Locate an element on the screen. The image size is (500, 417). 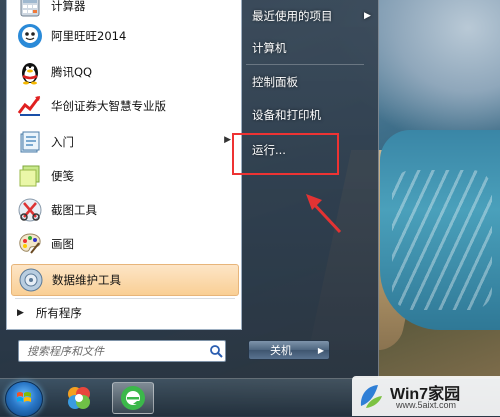
programs-divider is located at coordinates (125, 298).